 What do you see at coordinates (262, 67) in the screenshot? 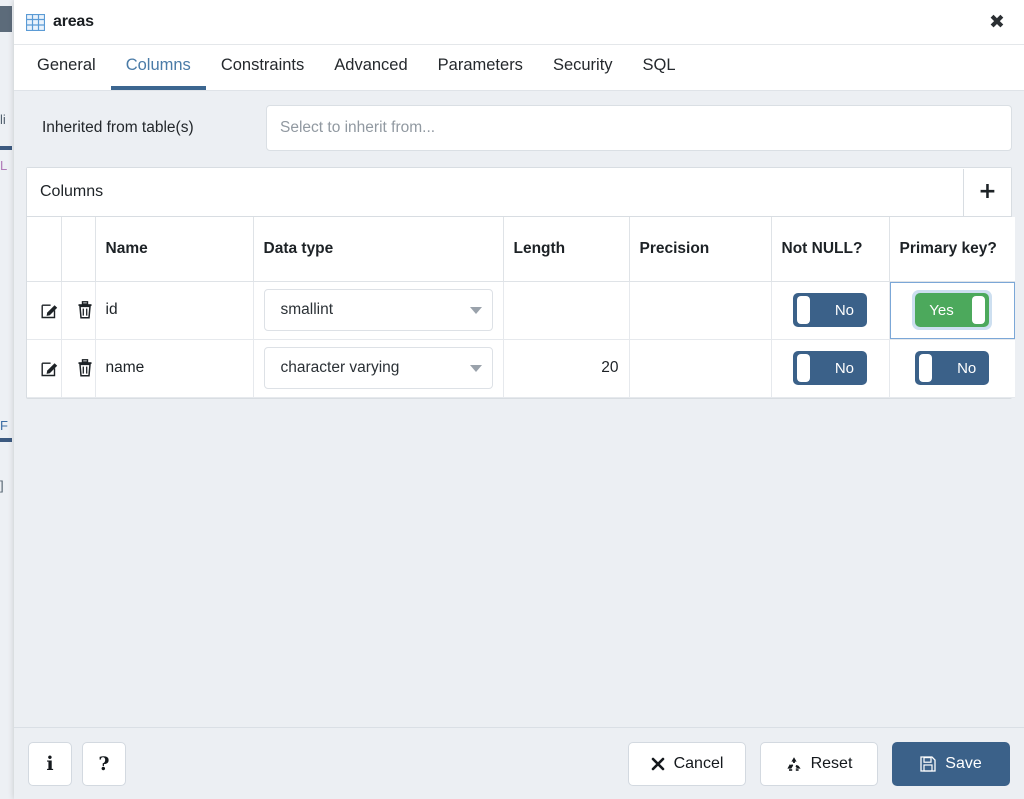
I see `tab-constraints: Constraints` at bounding box center [262, 67].